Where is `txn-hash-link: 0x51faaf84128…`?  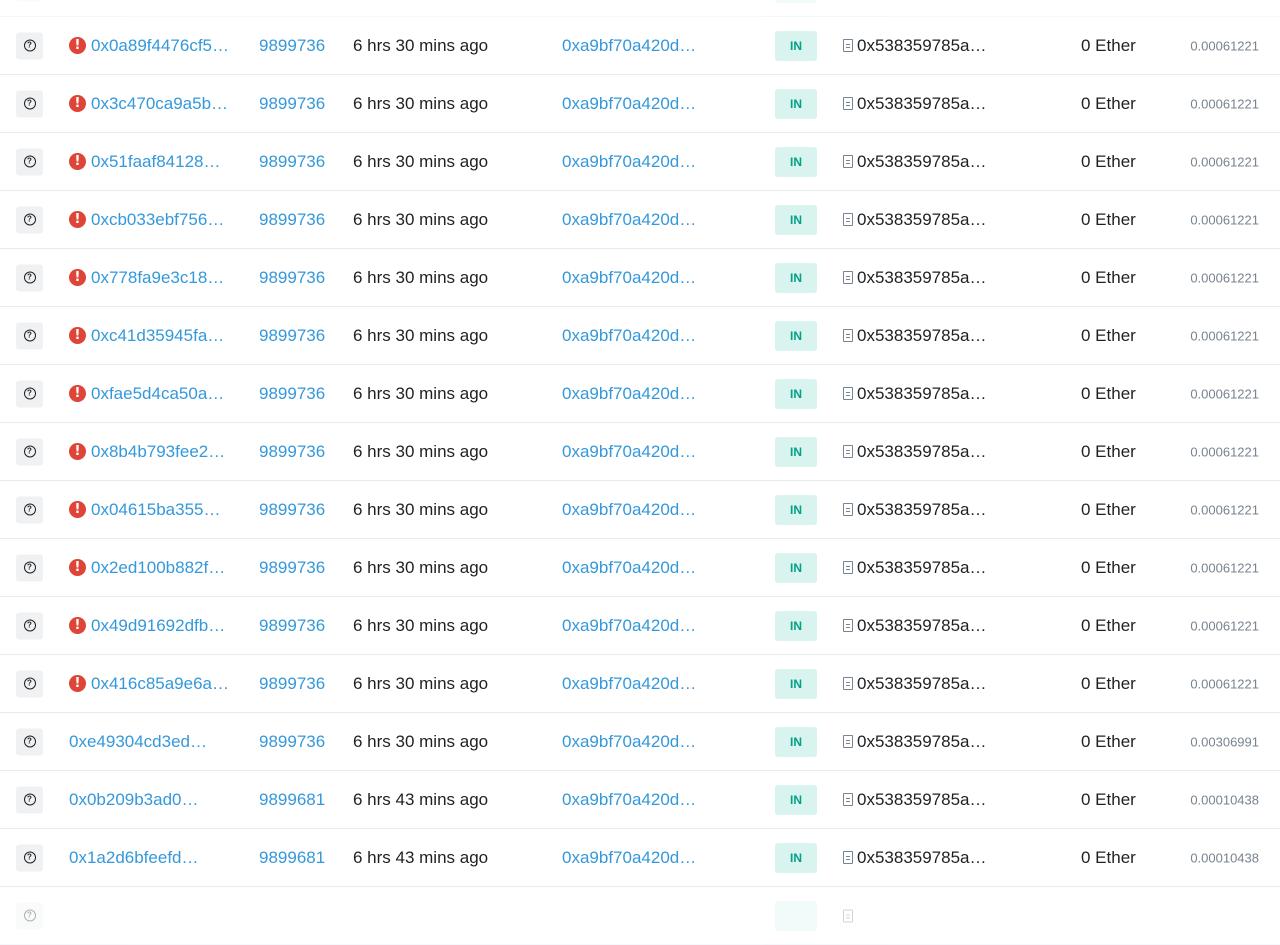 txn-hash-link: 0x51faaf84128… is located at coordinates (156, 162).